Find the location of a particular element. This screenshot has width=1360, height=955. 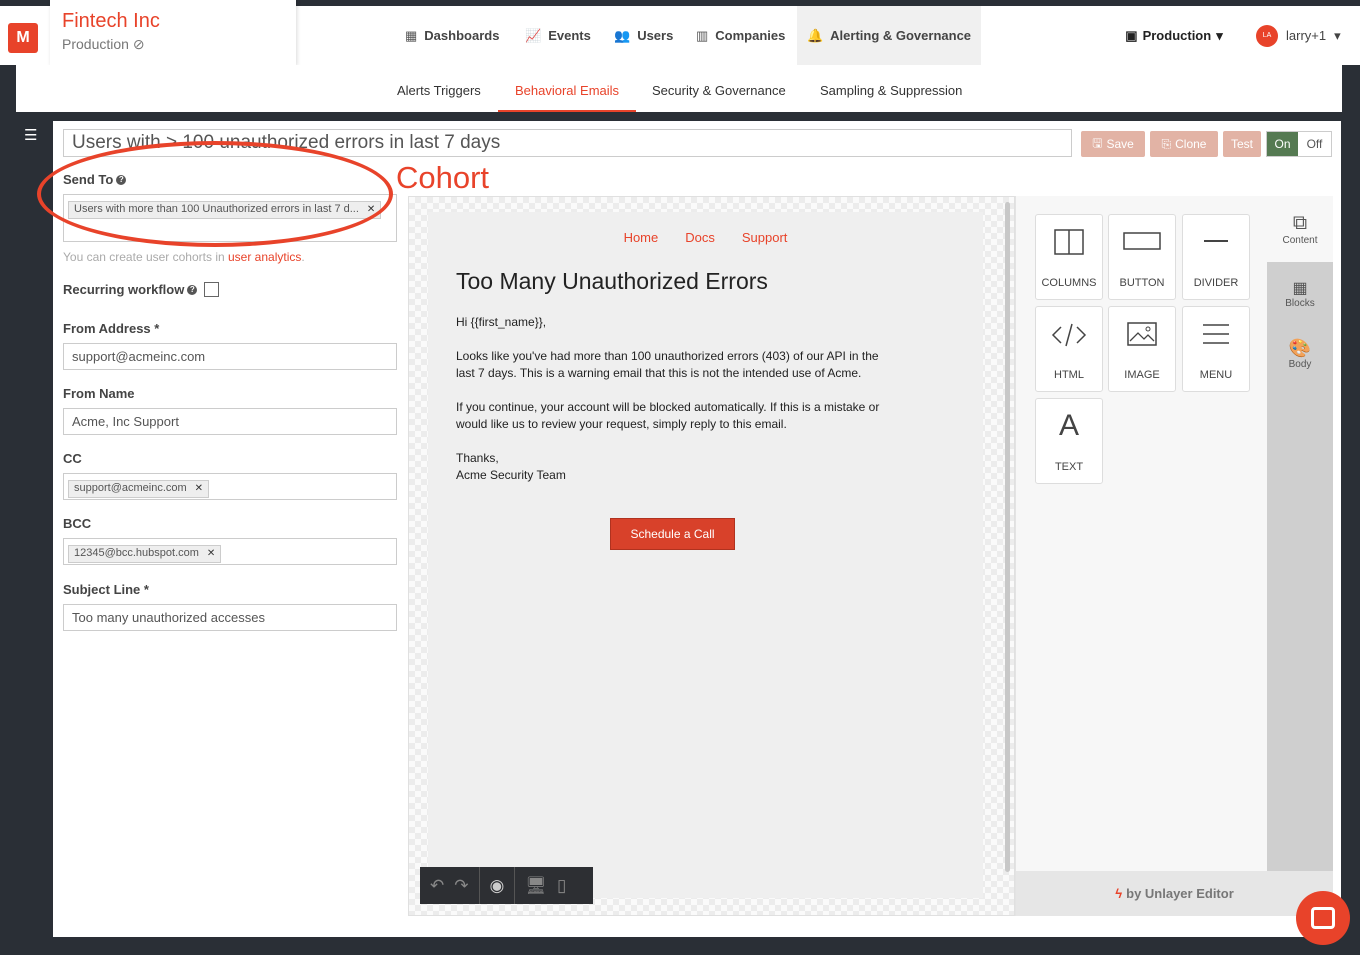

from-name-input: Acme, Inc Support is located at coordinates (230, 421).